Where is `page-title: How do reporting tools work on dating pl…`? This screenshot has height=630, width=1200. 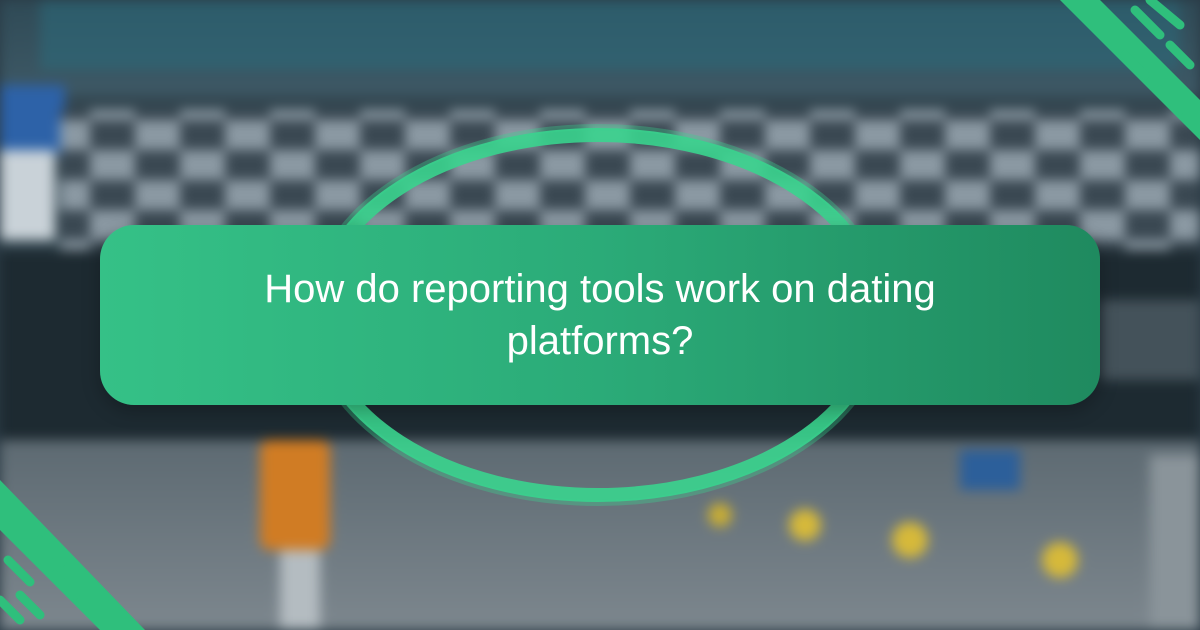
page-title: How do reporting tools work on dating pl… is located at coordinates (600, 315).